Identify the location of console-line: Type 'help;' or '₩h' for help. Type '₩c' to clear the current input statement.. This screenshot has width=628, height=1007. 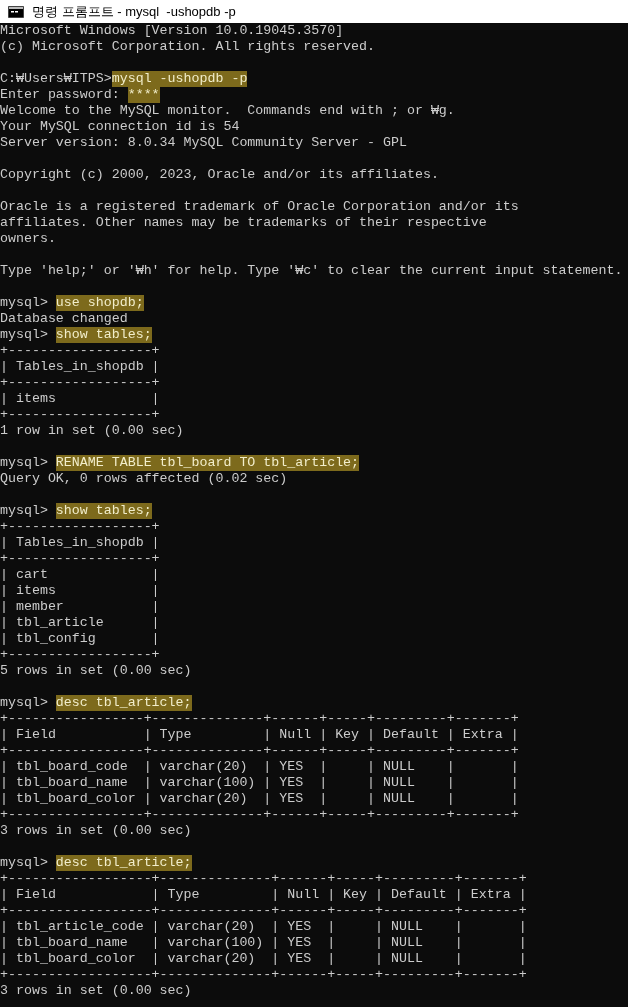
(311, 271).